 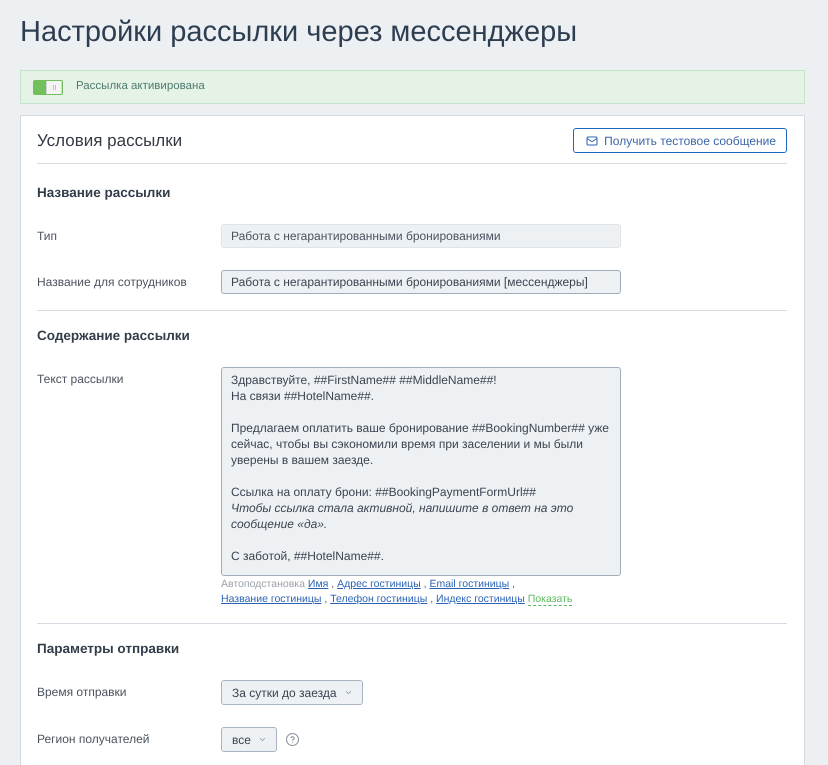 What do you see at coordinates (469, 584) in the screenshot?
I see `insert-link: Email гостиницы` at bounding box center [469, 584].